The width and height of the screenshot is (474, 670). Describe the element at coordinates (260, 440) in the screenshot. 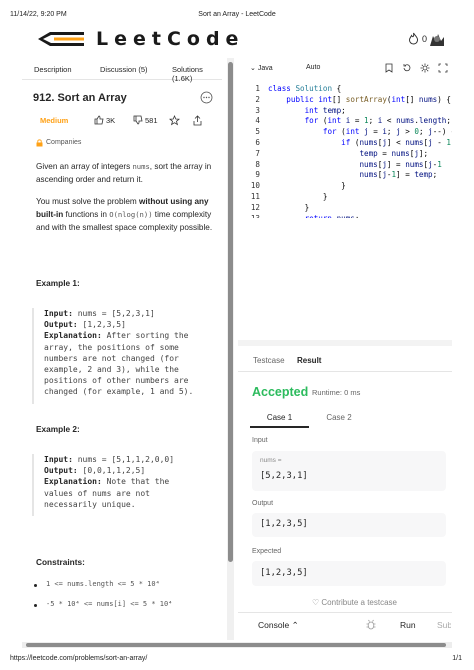

I see `input-label: Input` at that location.